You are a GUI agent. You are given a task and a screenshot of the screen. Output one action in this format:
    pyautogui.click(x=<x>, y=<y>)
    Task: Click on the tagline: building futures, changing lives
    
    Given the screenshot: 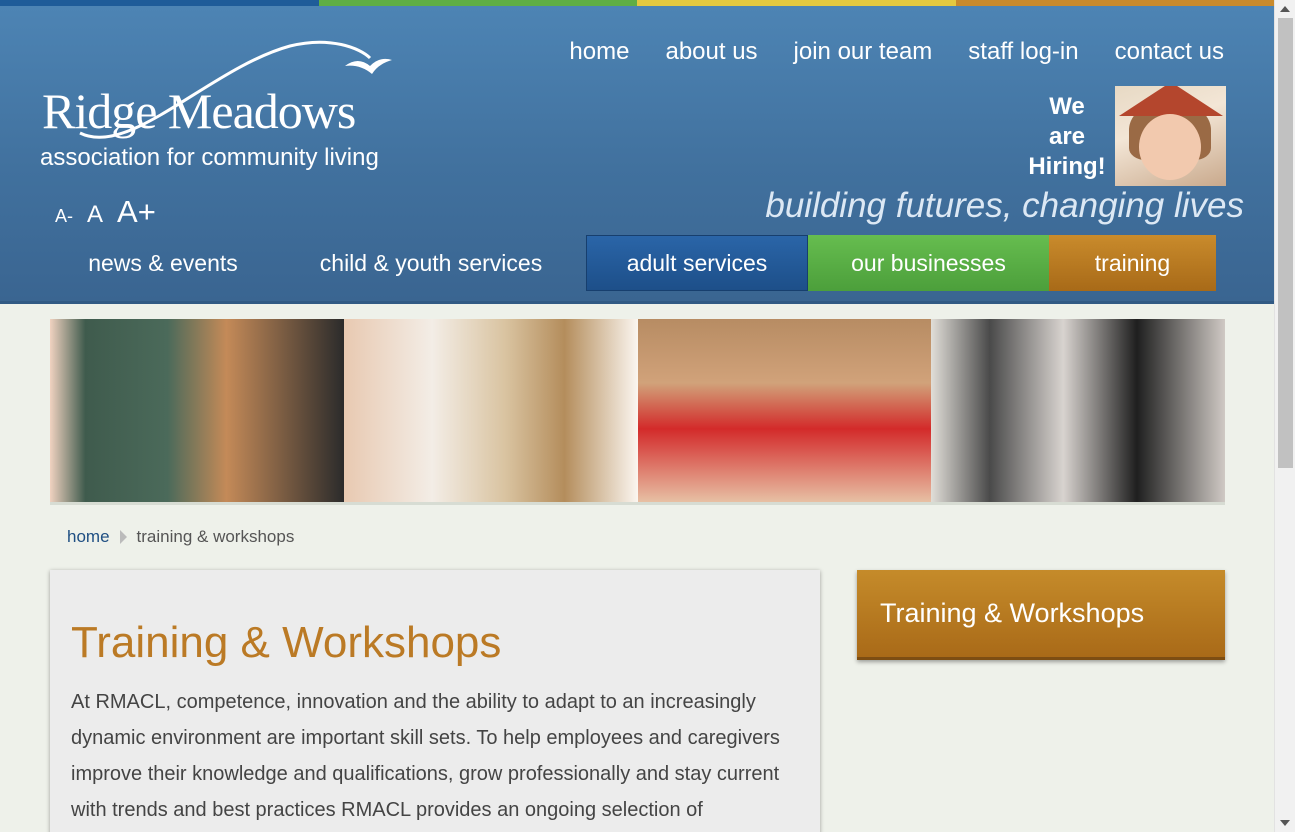 What is the action you would take?
    pyautogui.click(x=1004, y=205)
    